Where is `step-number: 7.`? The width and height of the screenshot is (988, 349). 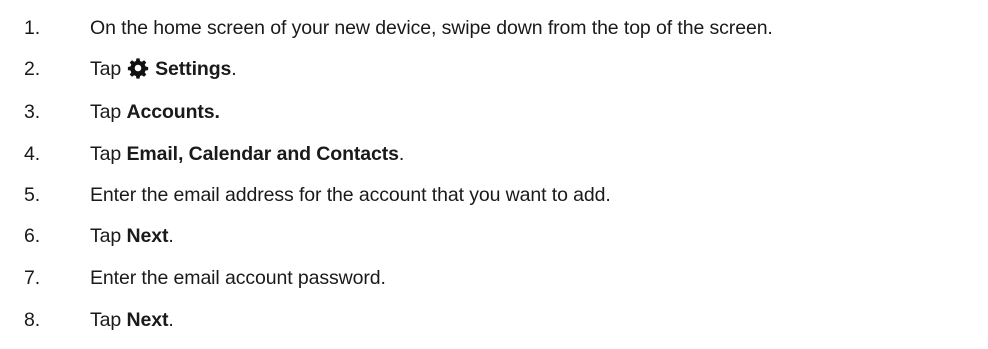
step-number: 7. is located at coordinates (32, 278).